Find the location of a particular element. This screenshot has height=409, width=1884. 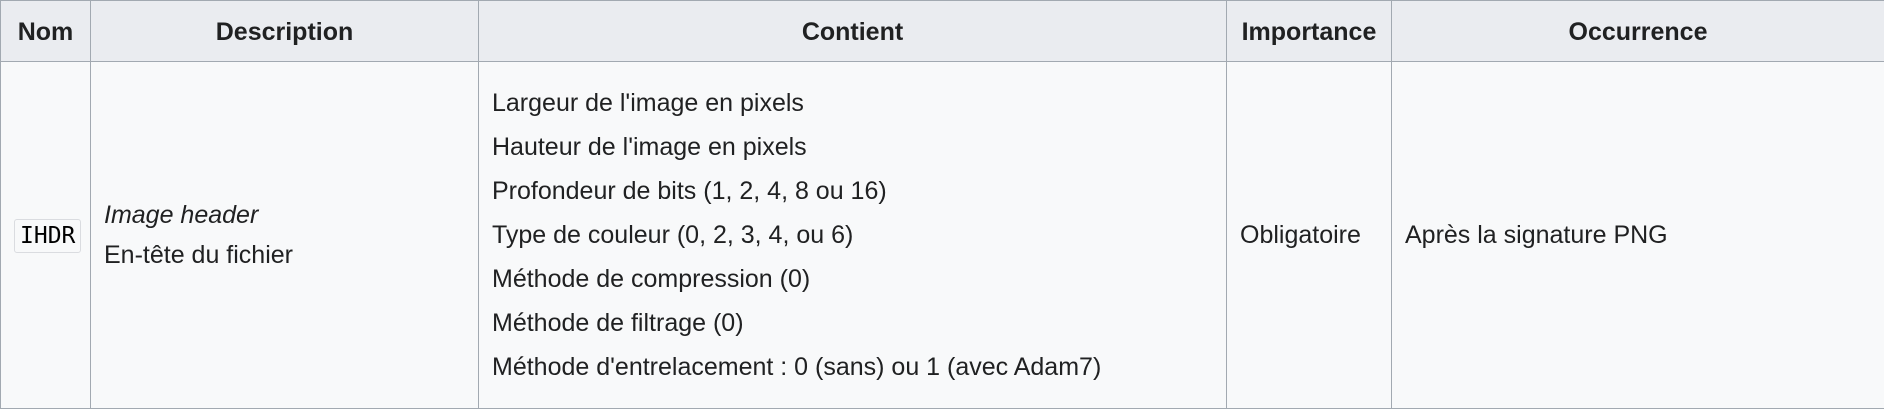

header-contient: Contient is located at coordinates (853, 31).